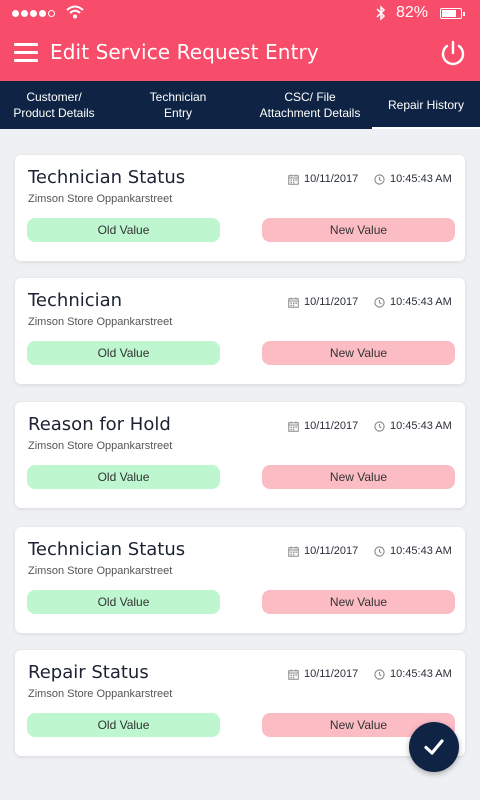 The width and height of the screenshot is (480, 800). Describe the element at coordinates (184, 52) in the screenshot. I see `page-title: Edit Service Request Entry` at that location.